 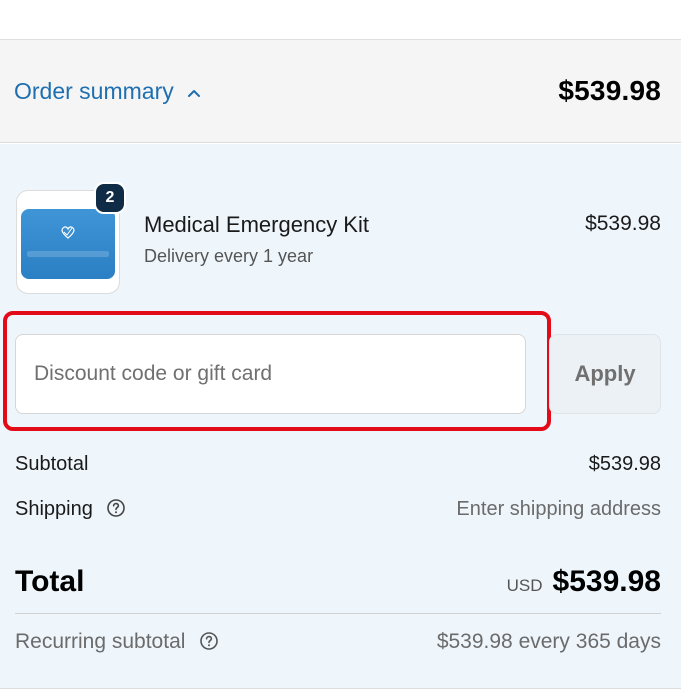 I want to click on product-delivery-frequency: Delivery every 1 year, so click(x=229, y=256).